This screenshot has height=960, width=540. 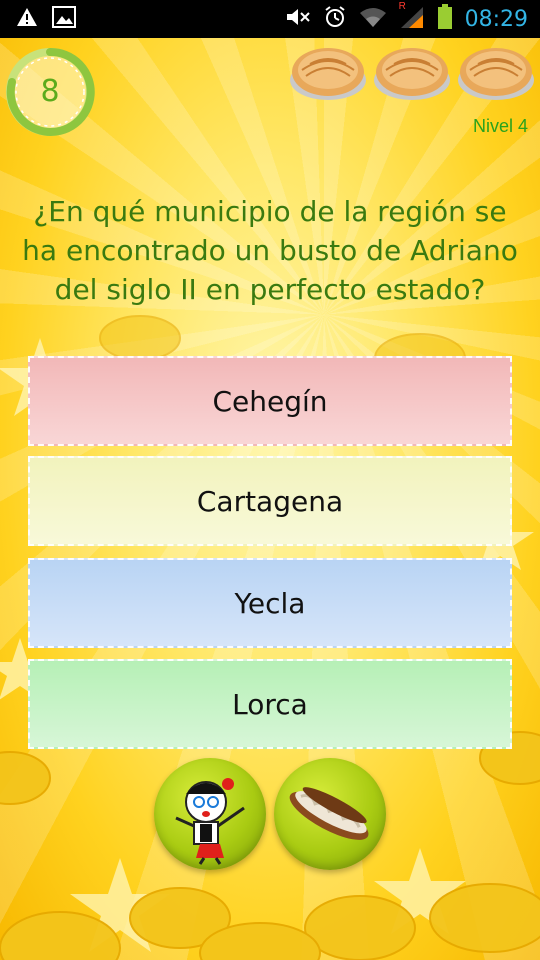 I want to click on question-line: ¿En qué municipio de la región se, so click(x=270, y=211).